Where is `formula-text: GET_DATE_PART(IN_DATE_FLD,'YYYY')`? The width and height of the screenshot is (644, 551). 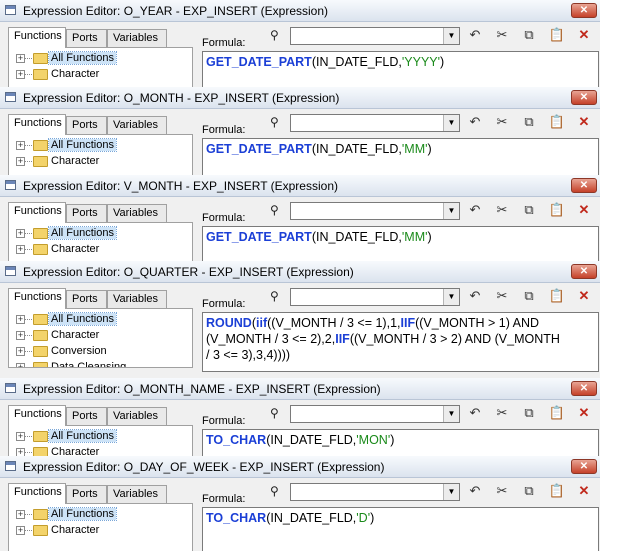 formula-text: GET_DATE_PART(IN_DATE_FLD,'YYYY') is located at coordinates (393, 62).